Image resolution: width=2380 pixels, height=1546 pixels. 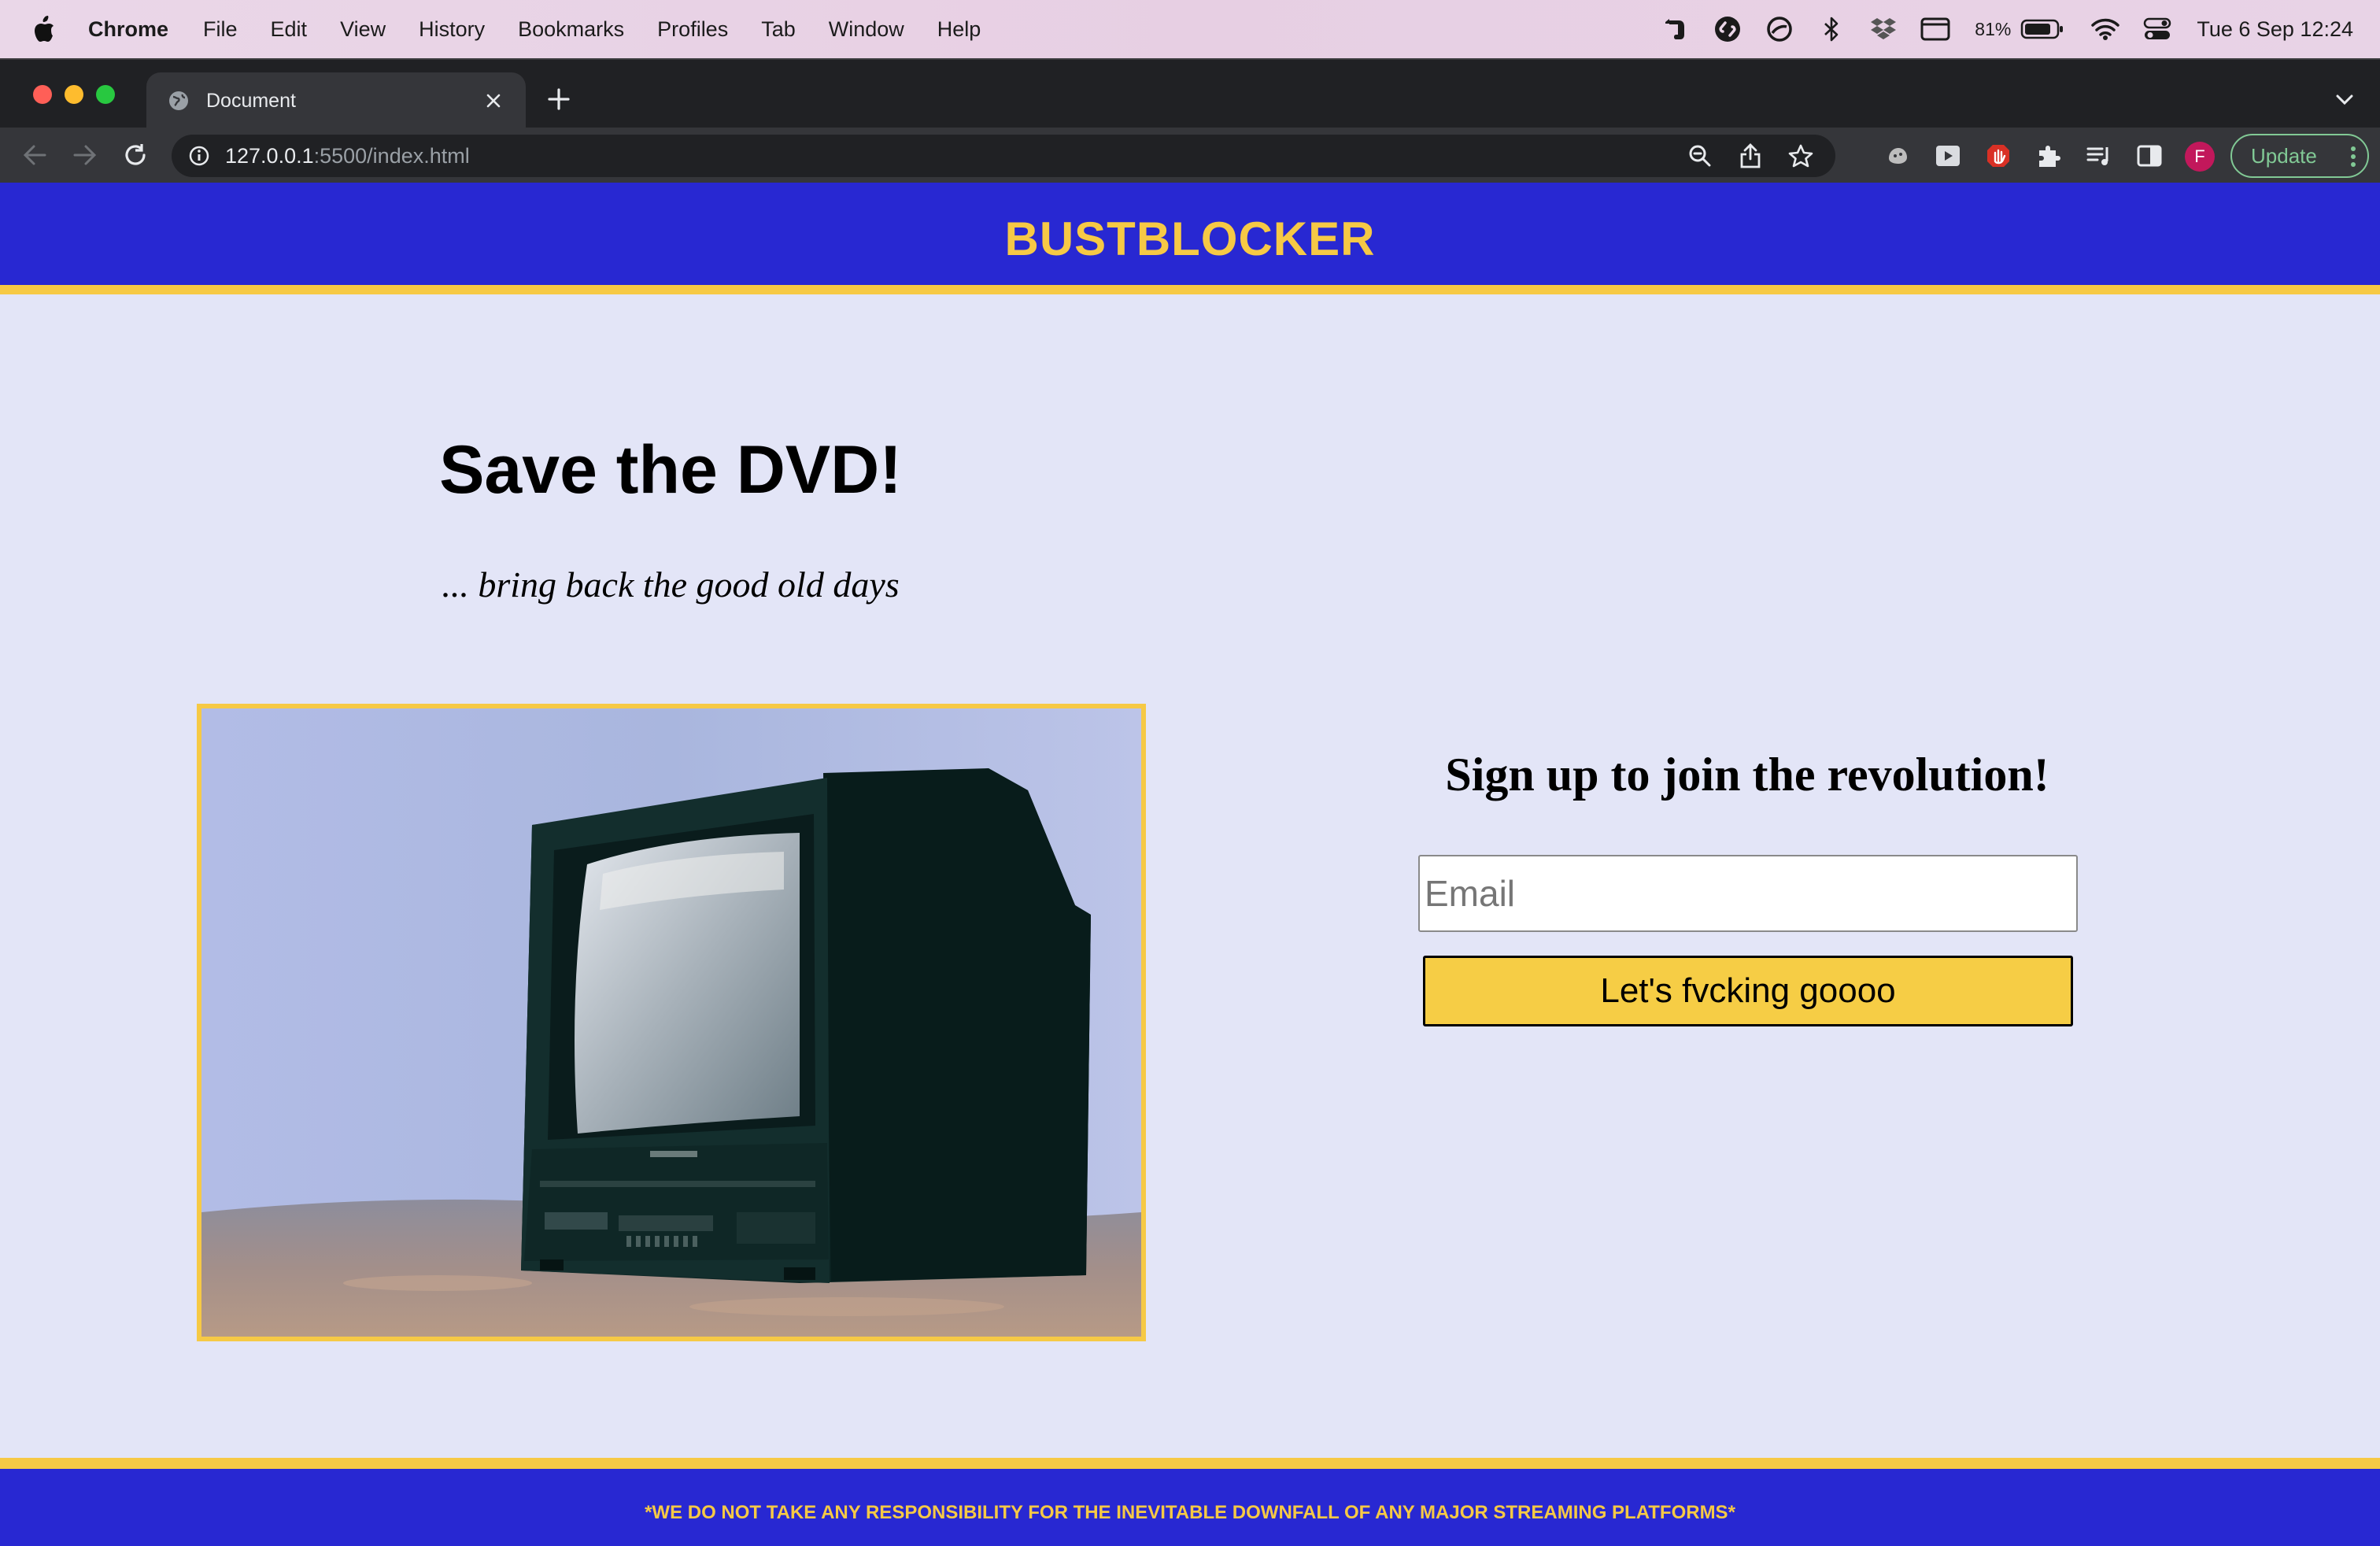 What do you see at coordinates (105, 95) in the screenshot?
I see `window-zoom-button` at bounding box center [105, 95].